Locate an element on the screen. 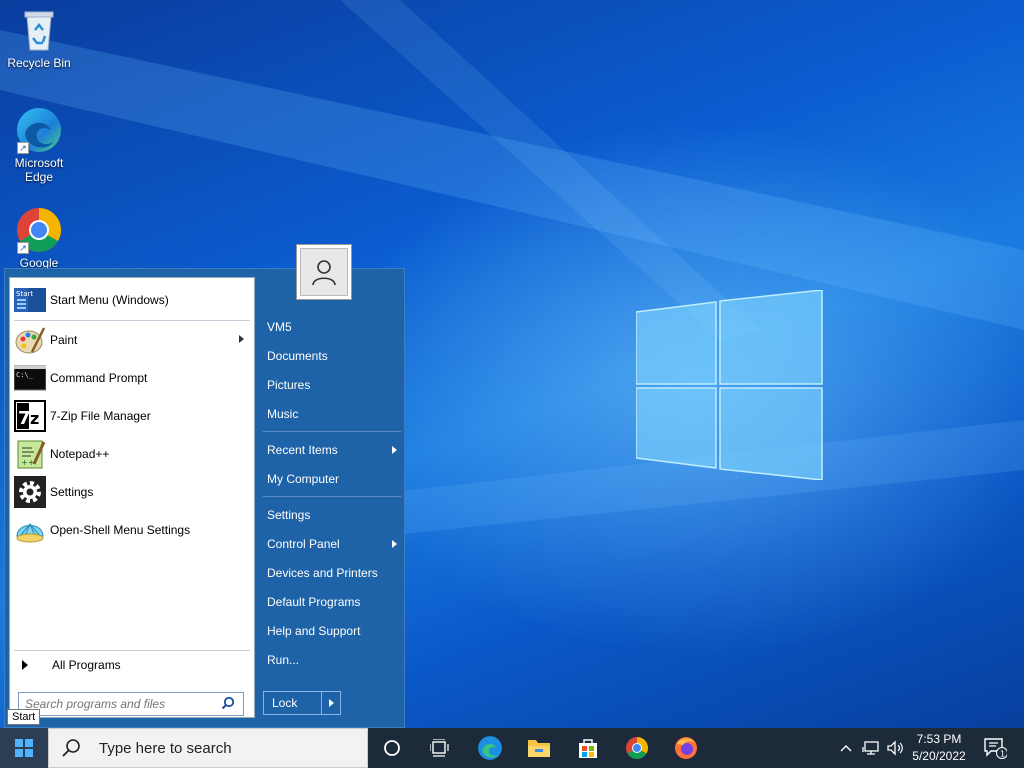 The width and height of the screenshot is (1024, 768). taskbar-firefox is located at coordinates (686, 748).